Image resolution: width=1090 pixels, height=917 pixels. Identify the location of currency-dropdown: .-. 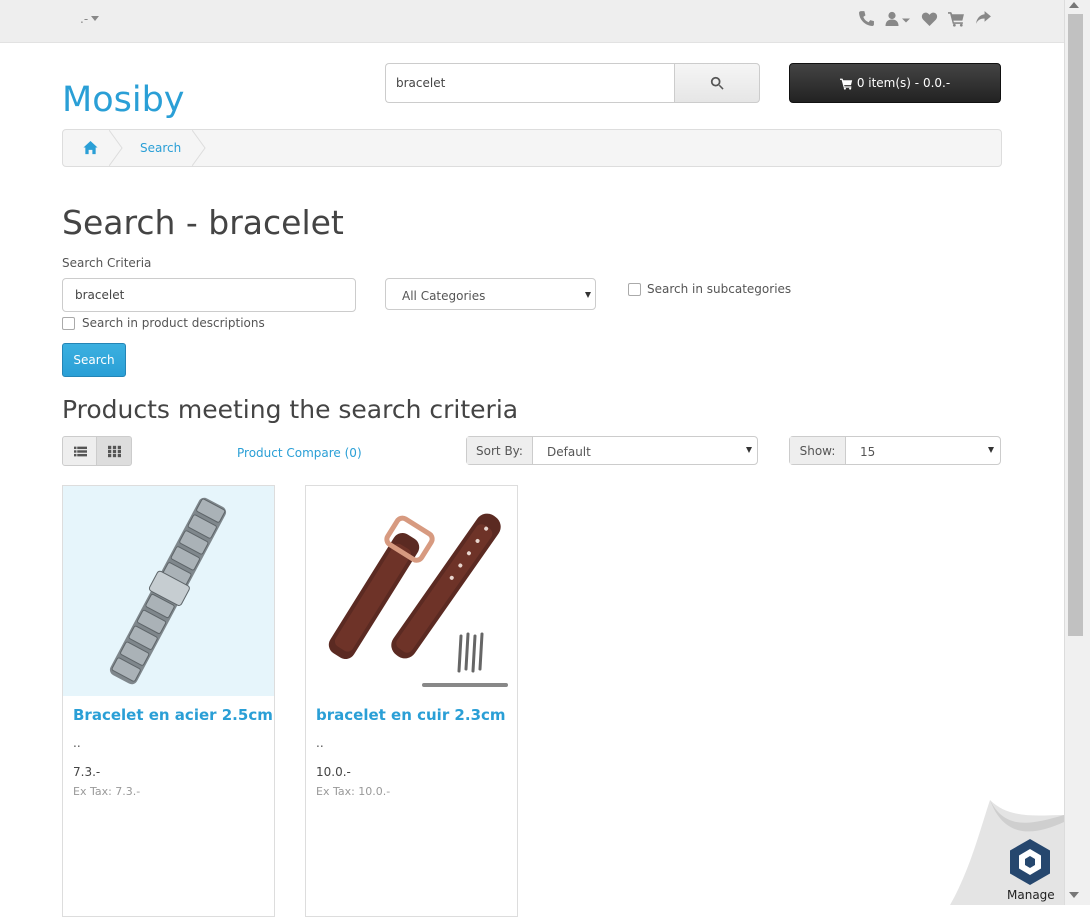
(90, 19).